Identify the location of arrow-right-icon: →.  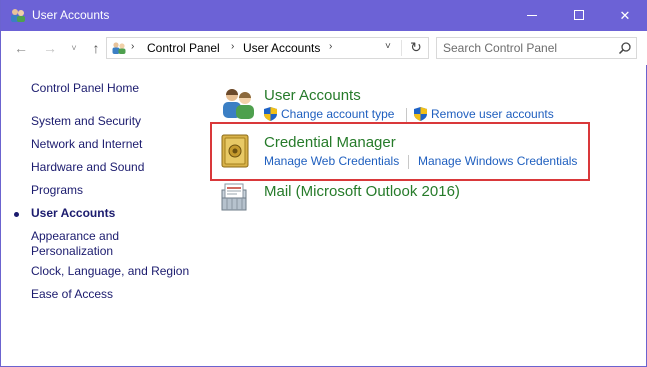
(50, 48).